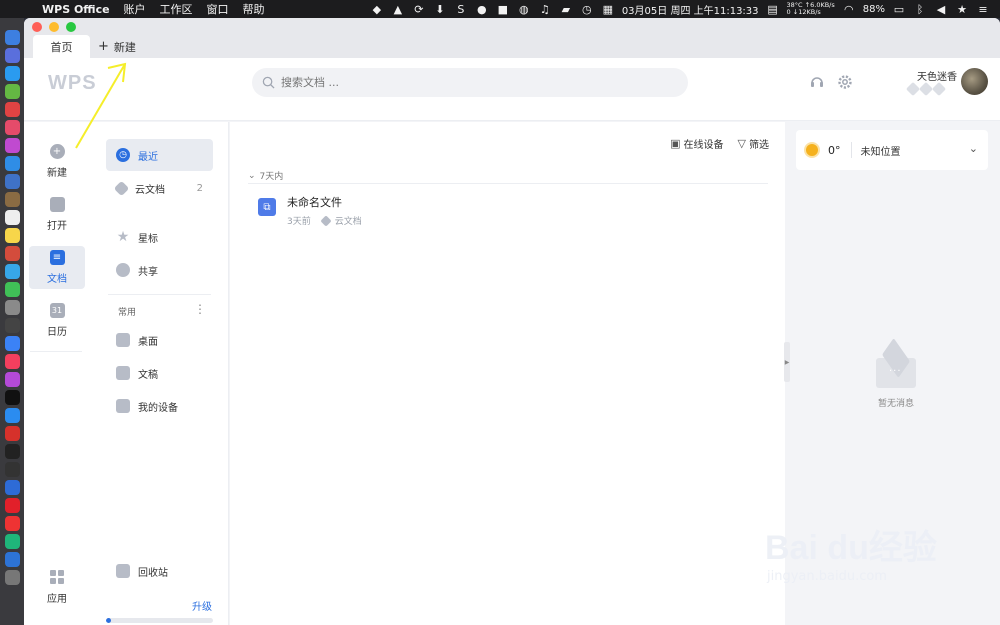 The image size is (1000, 625). I want to click on chevron-down-icon: ⌄, so click(973, 148).